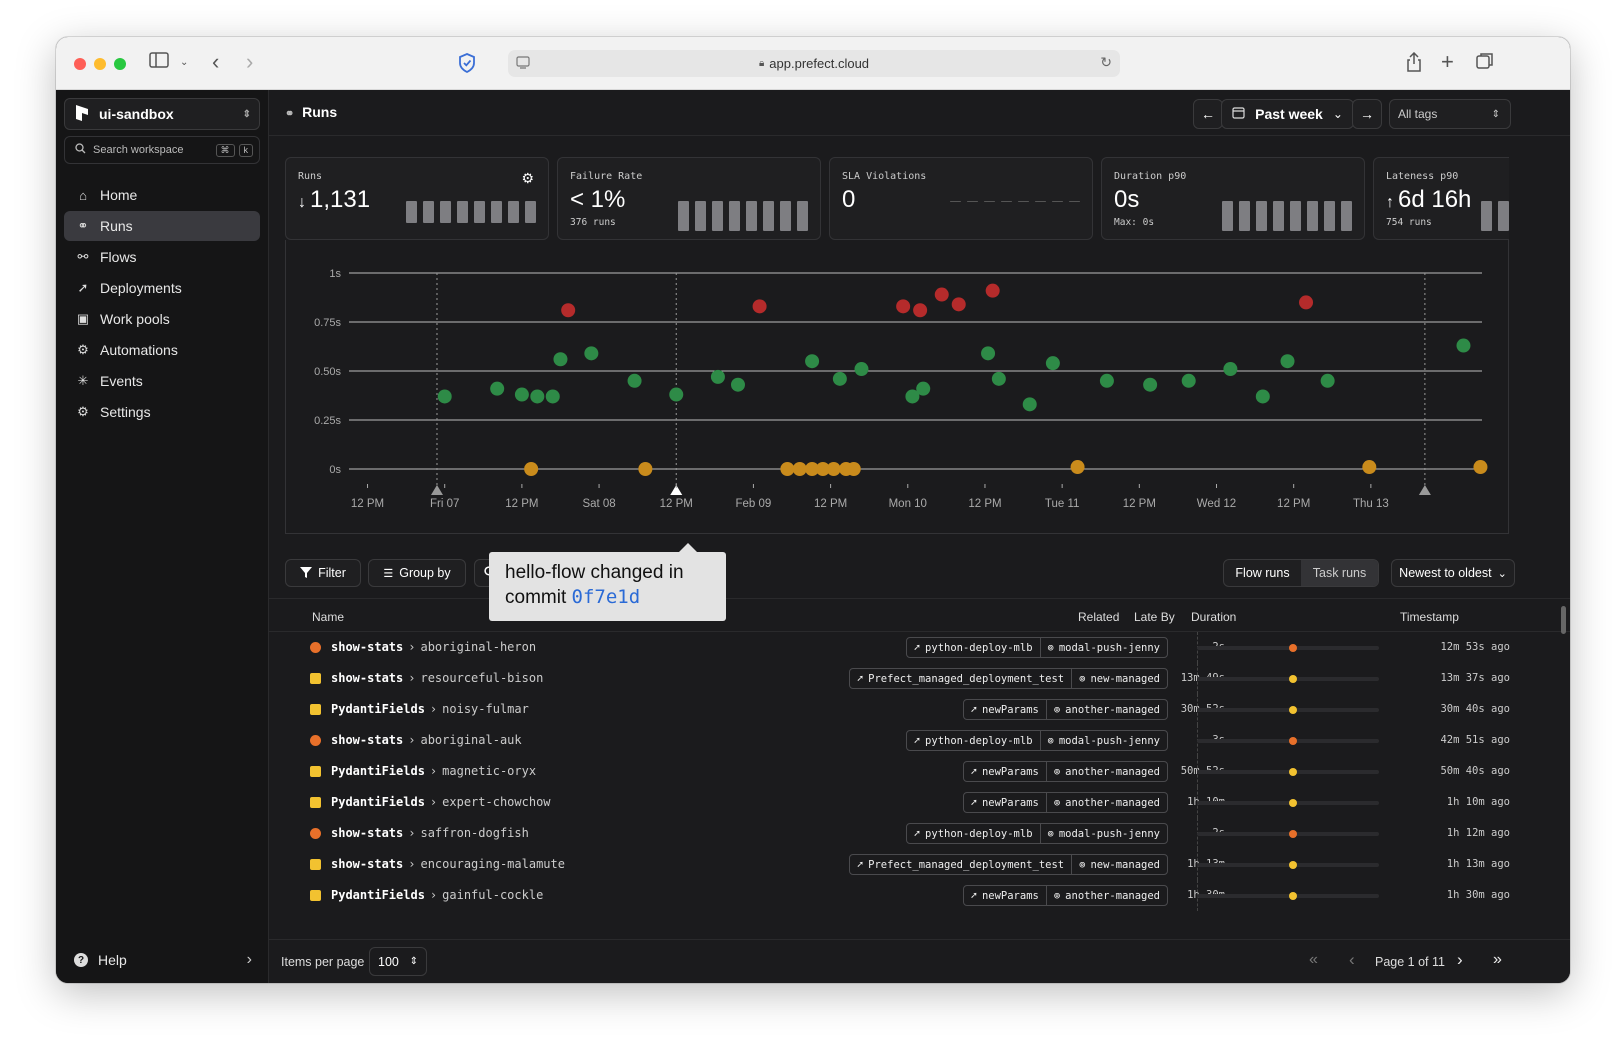 The width and height of the screenshot is (1624, 1056). Describe the element at coordinates (1005, 802) in the screenshot. I see `deployment-tag: ➚ newParams` at that location.